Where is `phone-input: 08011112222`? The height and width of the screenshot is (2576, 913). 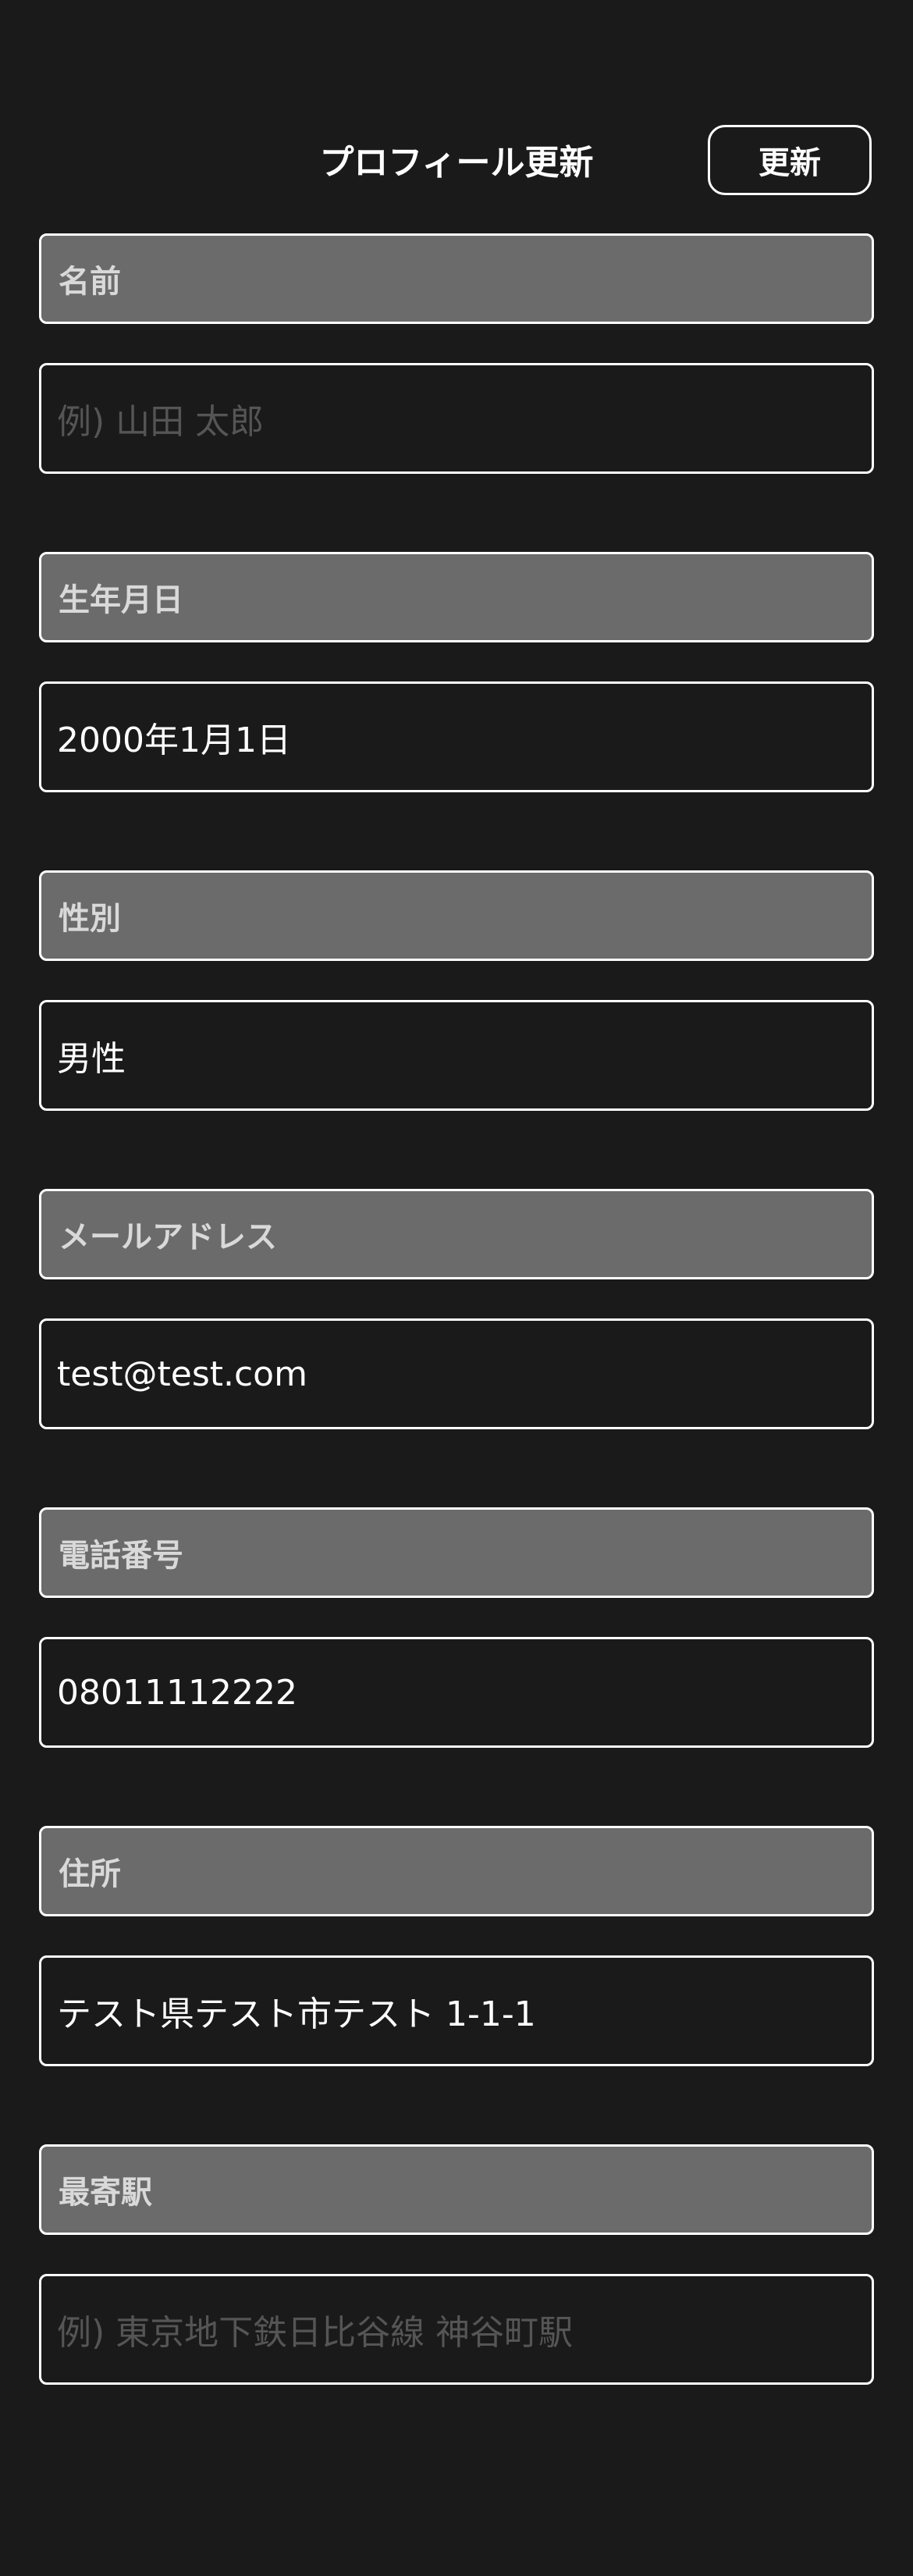
phone-input: 08011112222 is located at coordinates (456, 1692).